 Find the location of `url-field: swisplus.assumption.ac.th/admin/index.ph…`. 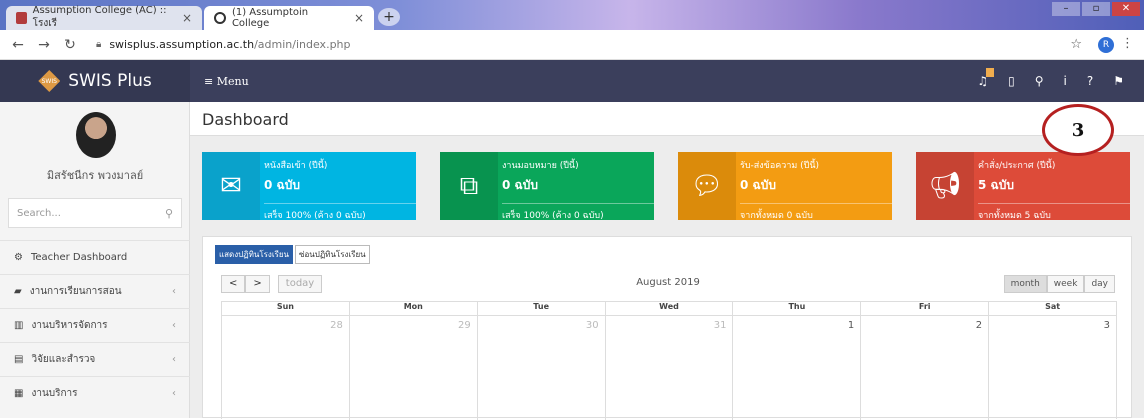

url-field: swisplus.assumption.ac.th/admin/index.ph… is located at coordinates (229, 44).